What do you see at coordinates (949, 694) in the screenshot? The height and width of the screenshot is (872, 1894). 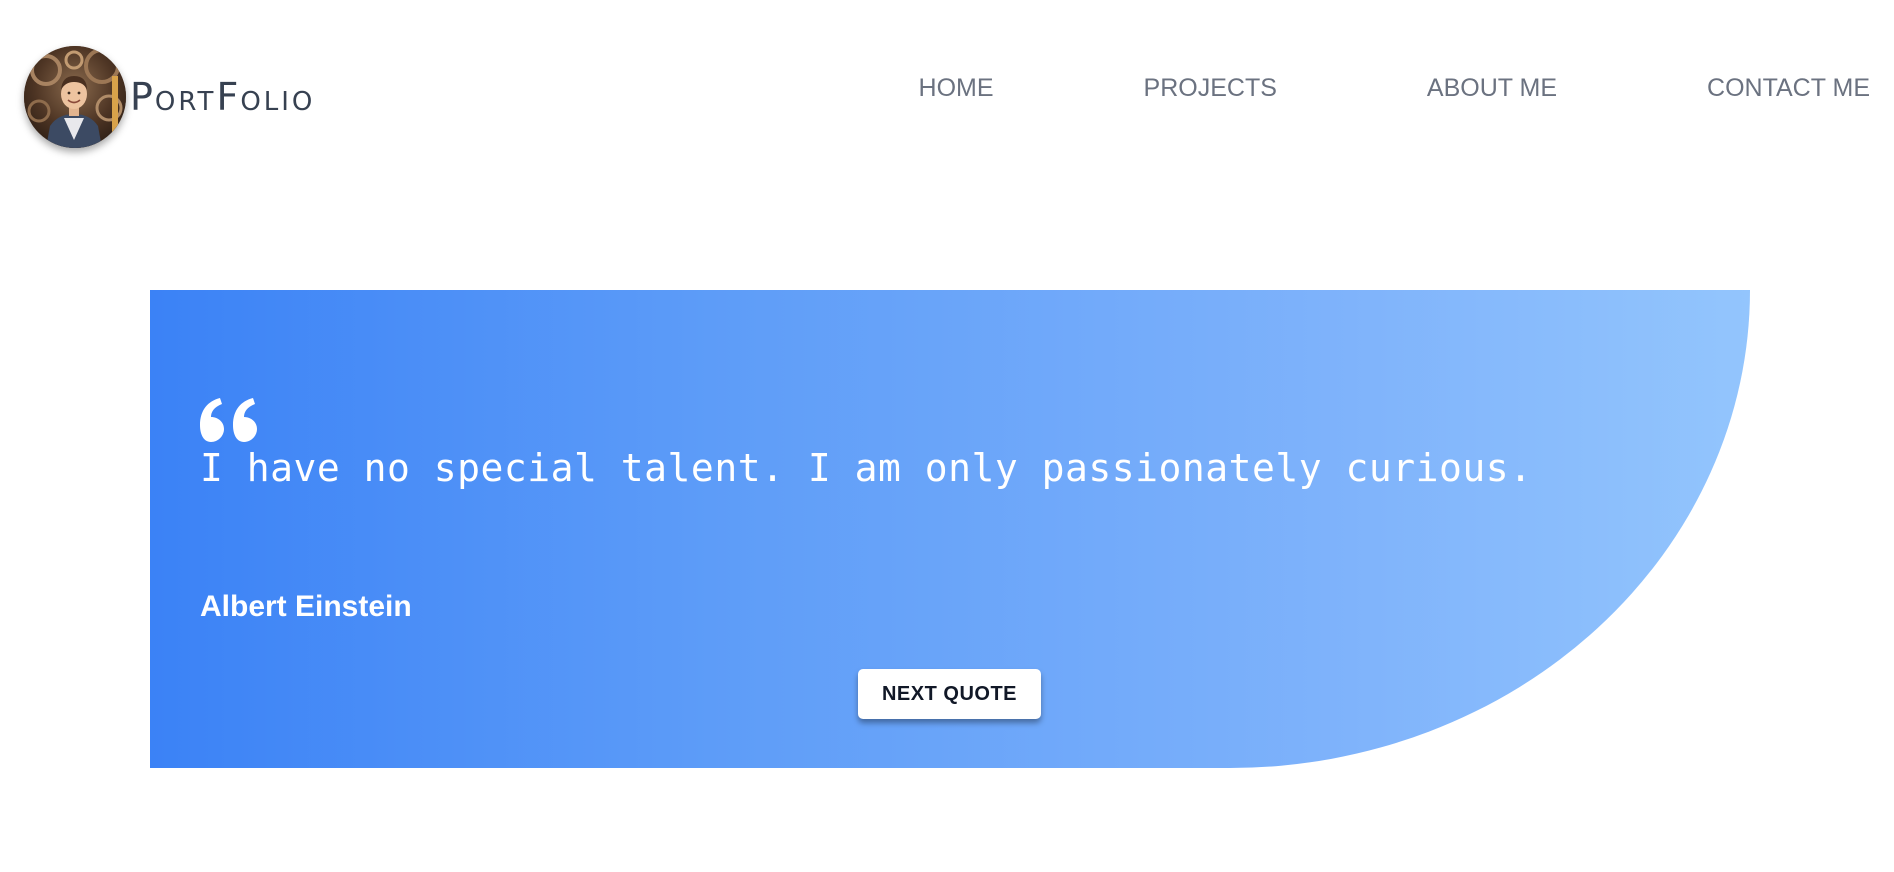 I see `next-quote-button: NEXT QUOTE` at bounding box center [949, 694].